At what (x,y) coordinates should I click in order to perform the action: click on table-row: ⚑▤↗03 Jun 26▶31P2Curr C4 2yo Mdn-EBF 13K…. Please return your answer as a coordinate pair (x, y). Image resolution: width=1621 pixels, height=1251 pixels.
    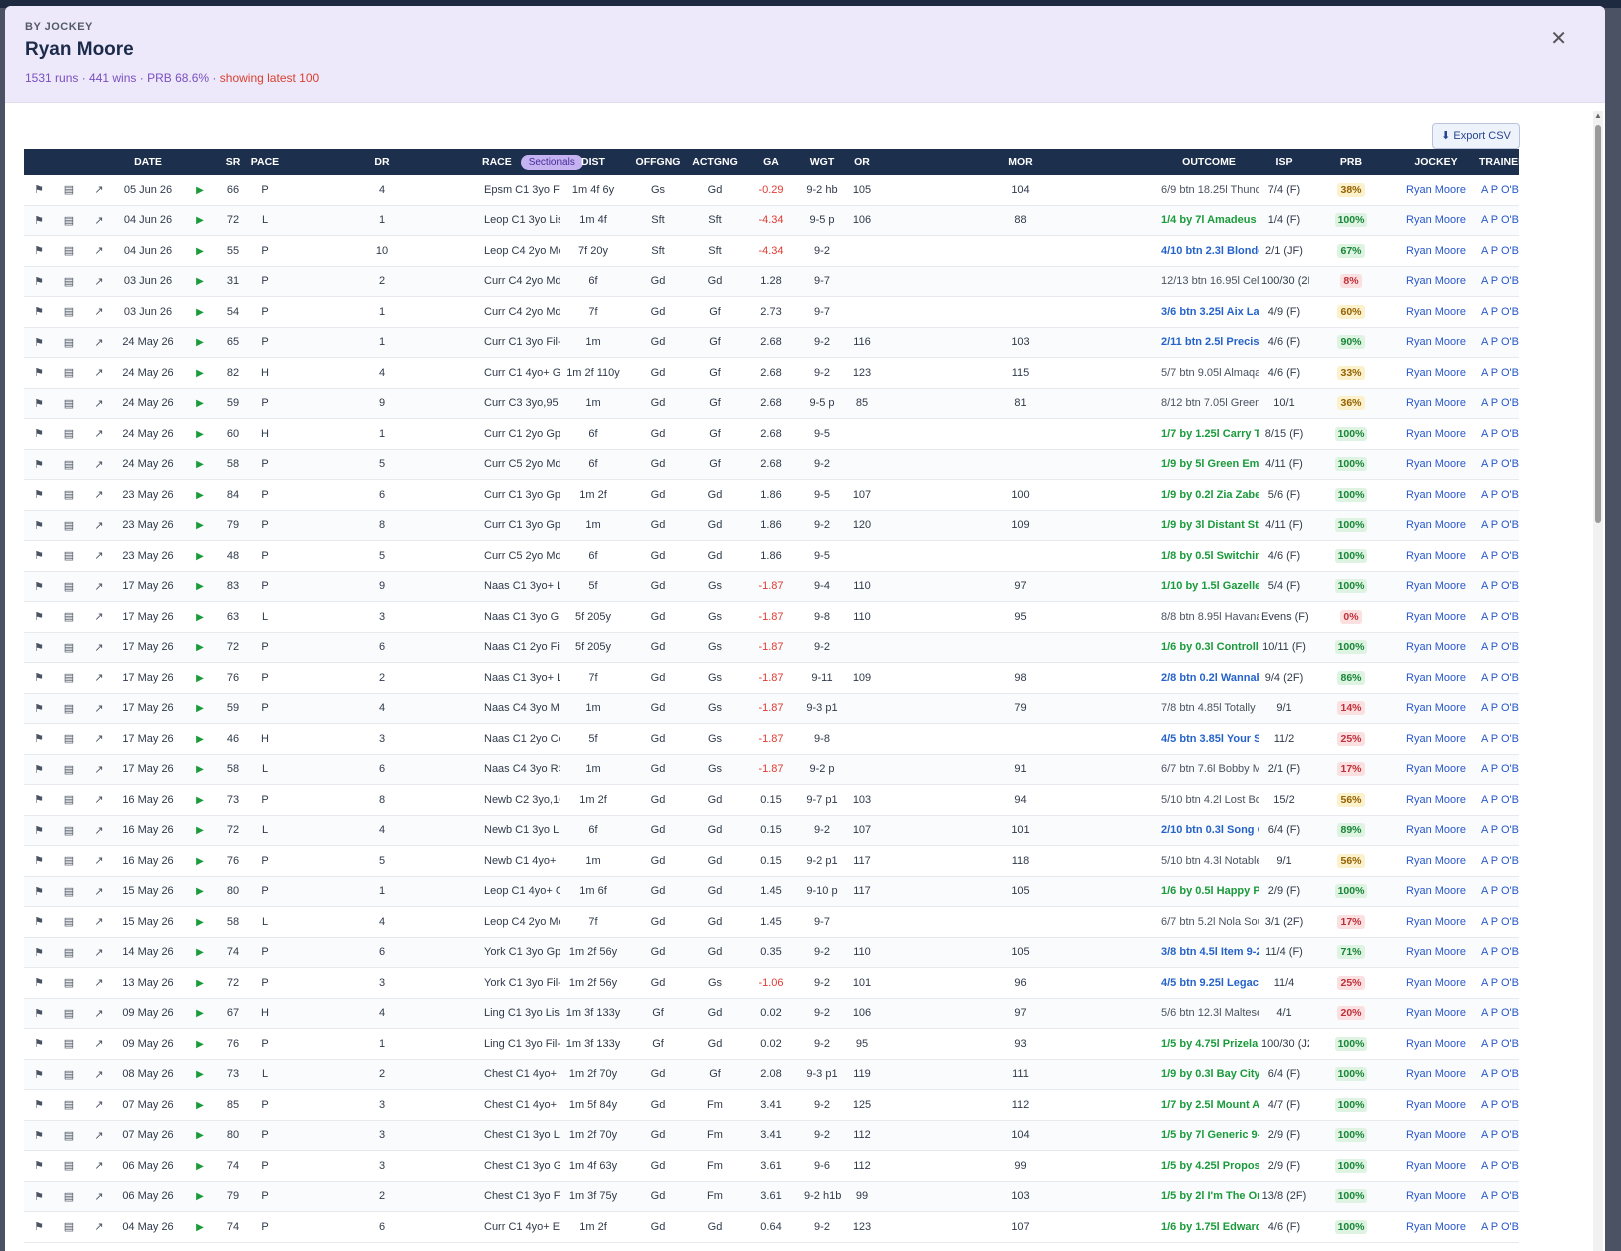
    Looking at the image, I should click on (771, 281).